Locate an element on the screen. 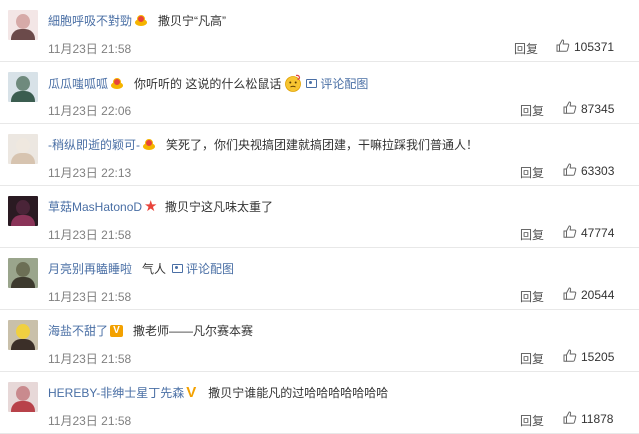 The height and width of the screenshot is (434, 639). comment-text: 你听听的 这说的什么松鼠话 is located at coordinates (208, 83).